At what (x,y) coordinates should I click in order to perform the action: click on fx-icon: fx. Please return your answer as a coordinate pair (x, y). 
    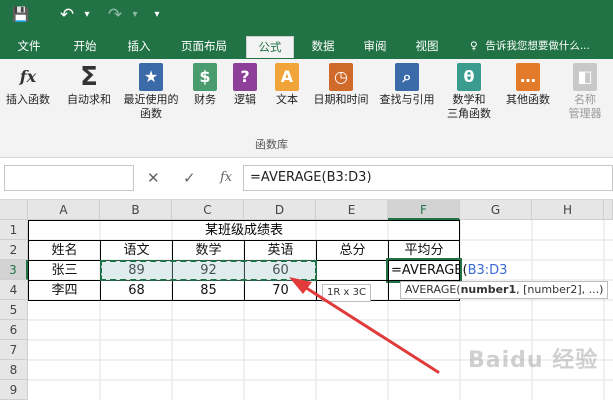
    Looking at the image, I should click on (28, 76).